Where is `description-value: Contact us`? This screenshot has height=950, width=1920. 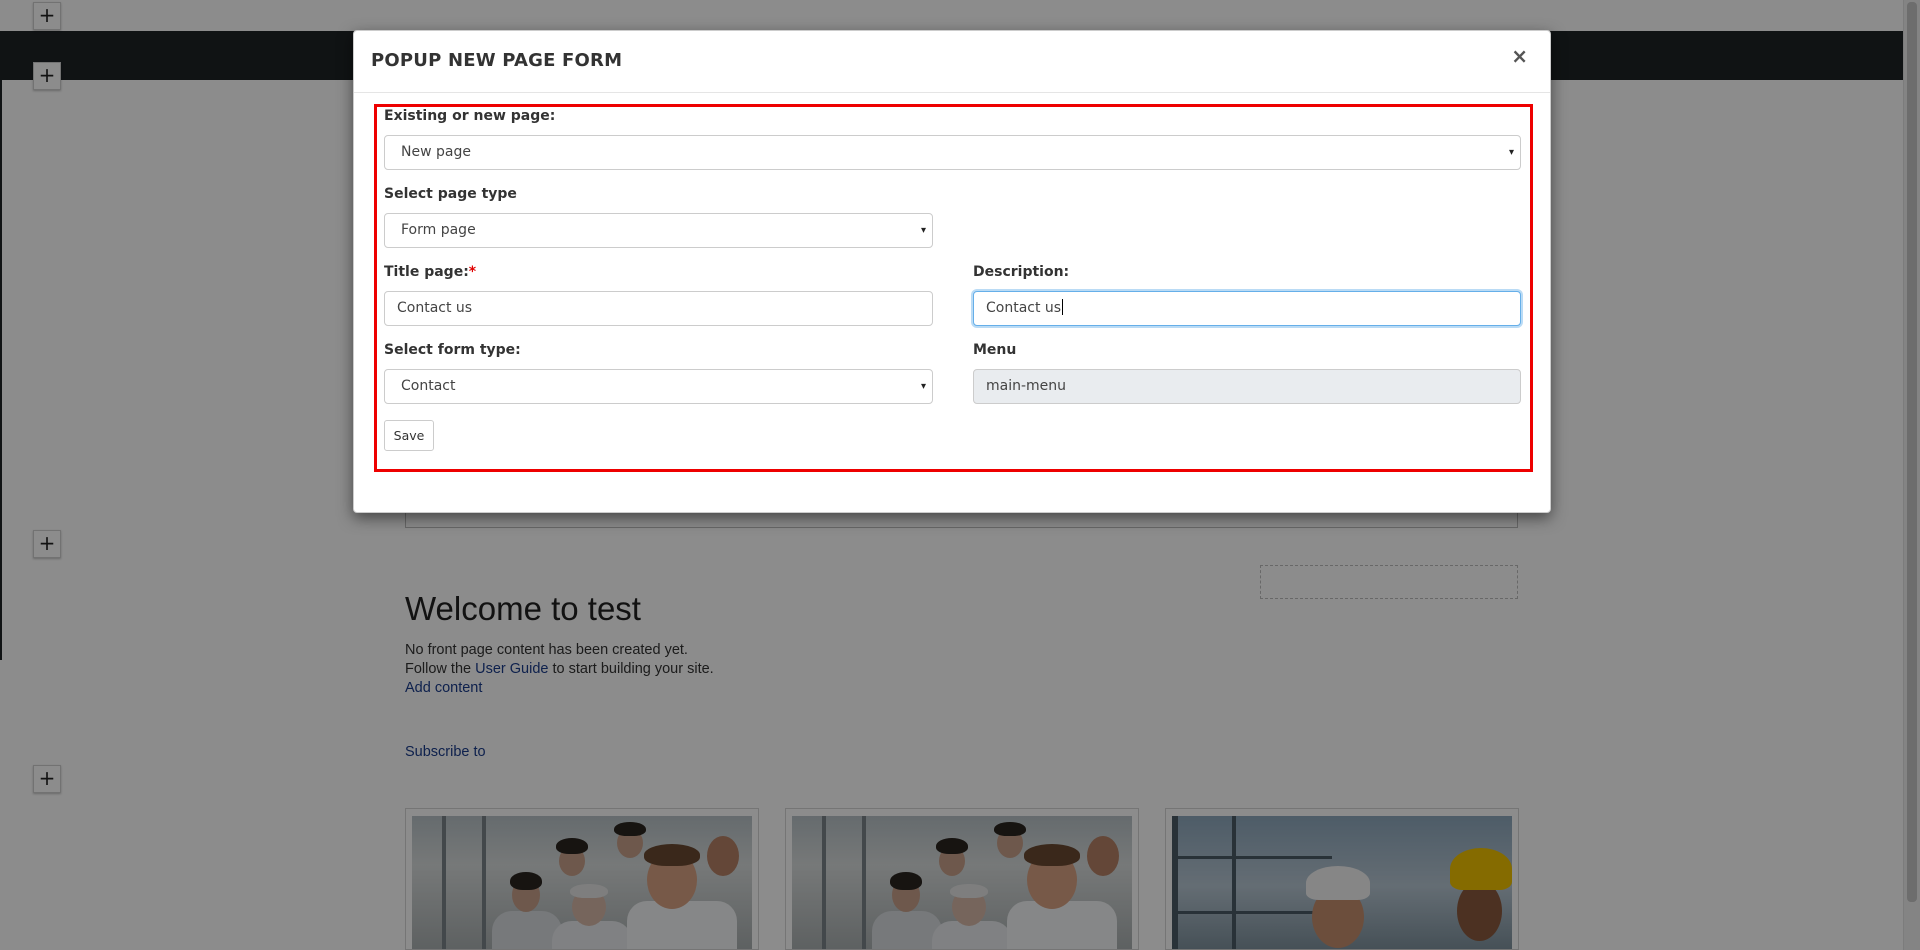 description-value: Contact us is located at coordinates (1024, 308).